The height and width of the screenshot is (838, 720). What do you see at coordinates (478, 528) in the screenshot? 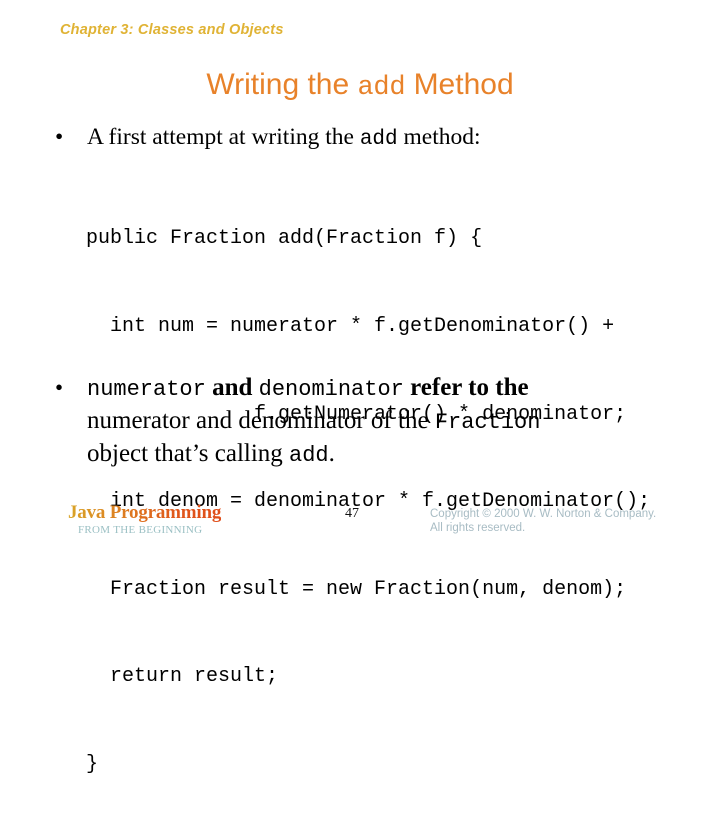
I see `copyright-line-2: All rights reserved.` at bounding box center [478, 528].